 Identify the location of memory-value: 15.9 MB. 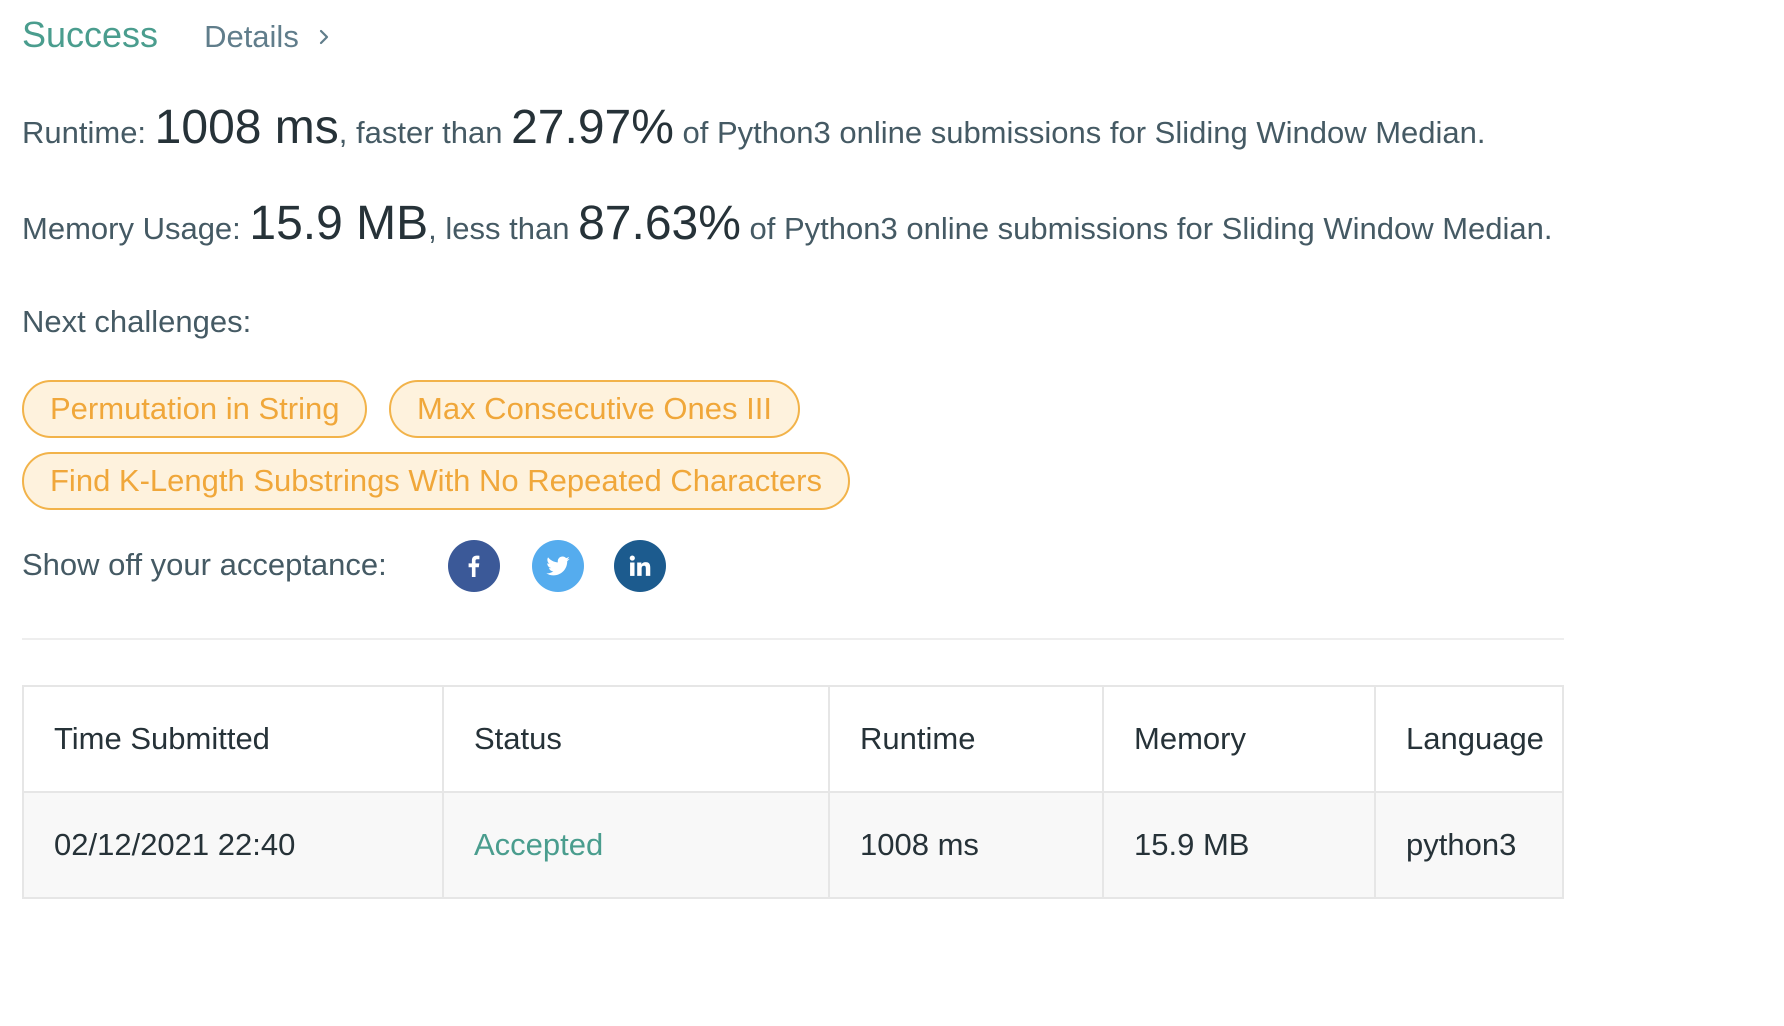
(339, 223).